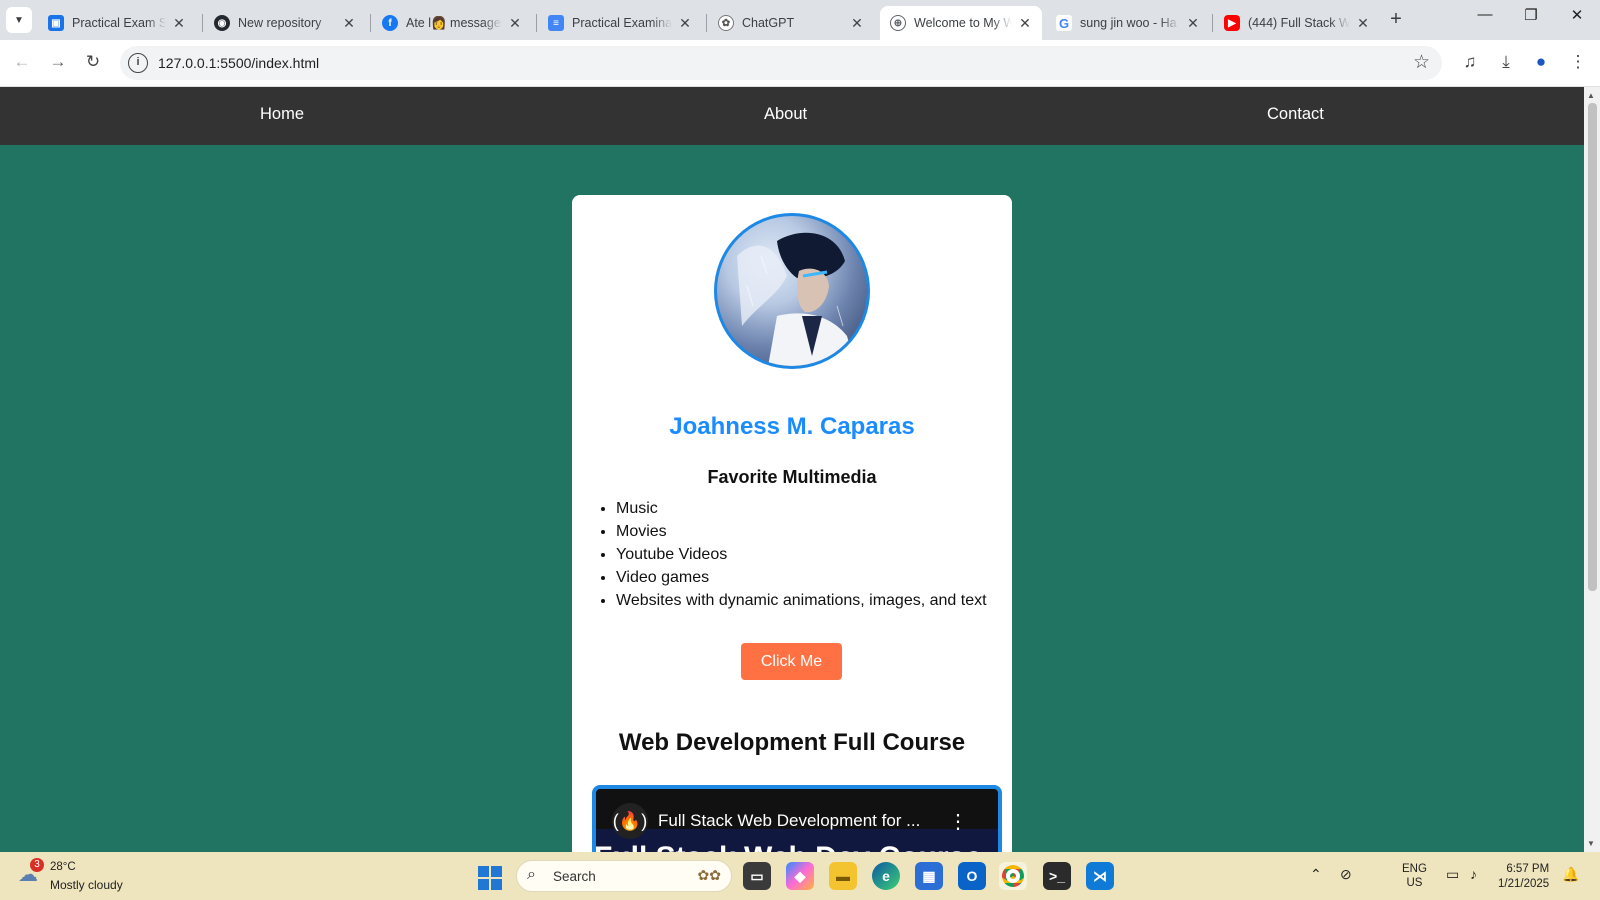 The width and height of the screenshot is (1600, 900). Describe the element at coordinates (791, 661) in the screenshot. I see `click-me-button: Click Me` at that location.